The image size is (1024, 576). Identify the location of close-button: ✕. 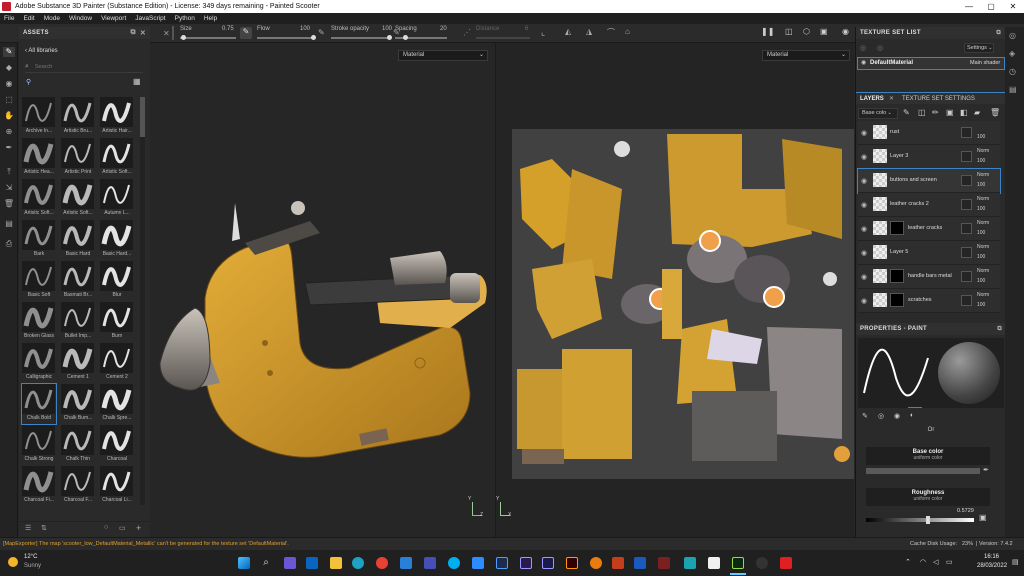
(1013, 6).